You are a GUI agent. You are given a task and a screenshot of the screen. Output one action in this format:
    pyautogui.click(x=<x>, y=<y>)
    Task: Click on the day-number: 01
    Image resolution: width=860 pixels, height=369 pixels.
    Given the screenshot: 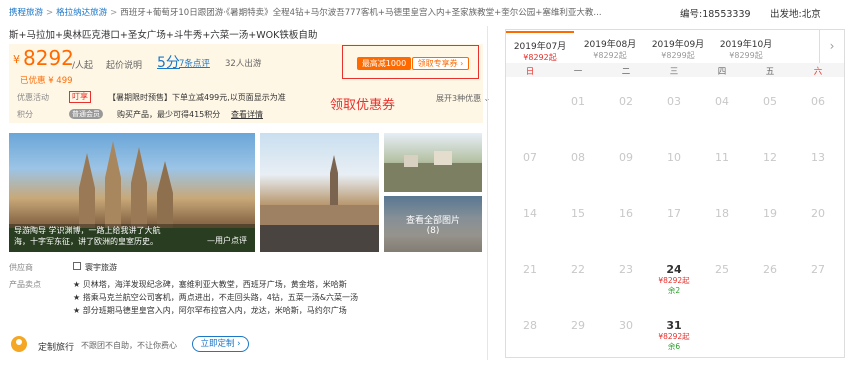 What is the action you would take?
    pyautogui.click(x=578, y=101)
    